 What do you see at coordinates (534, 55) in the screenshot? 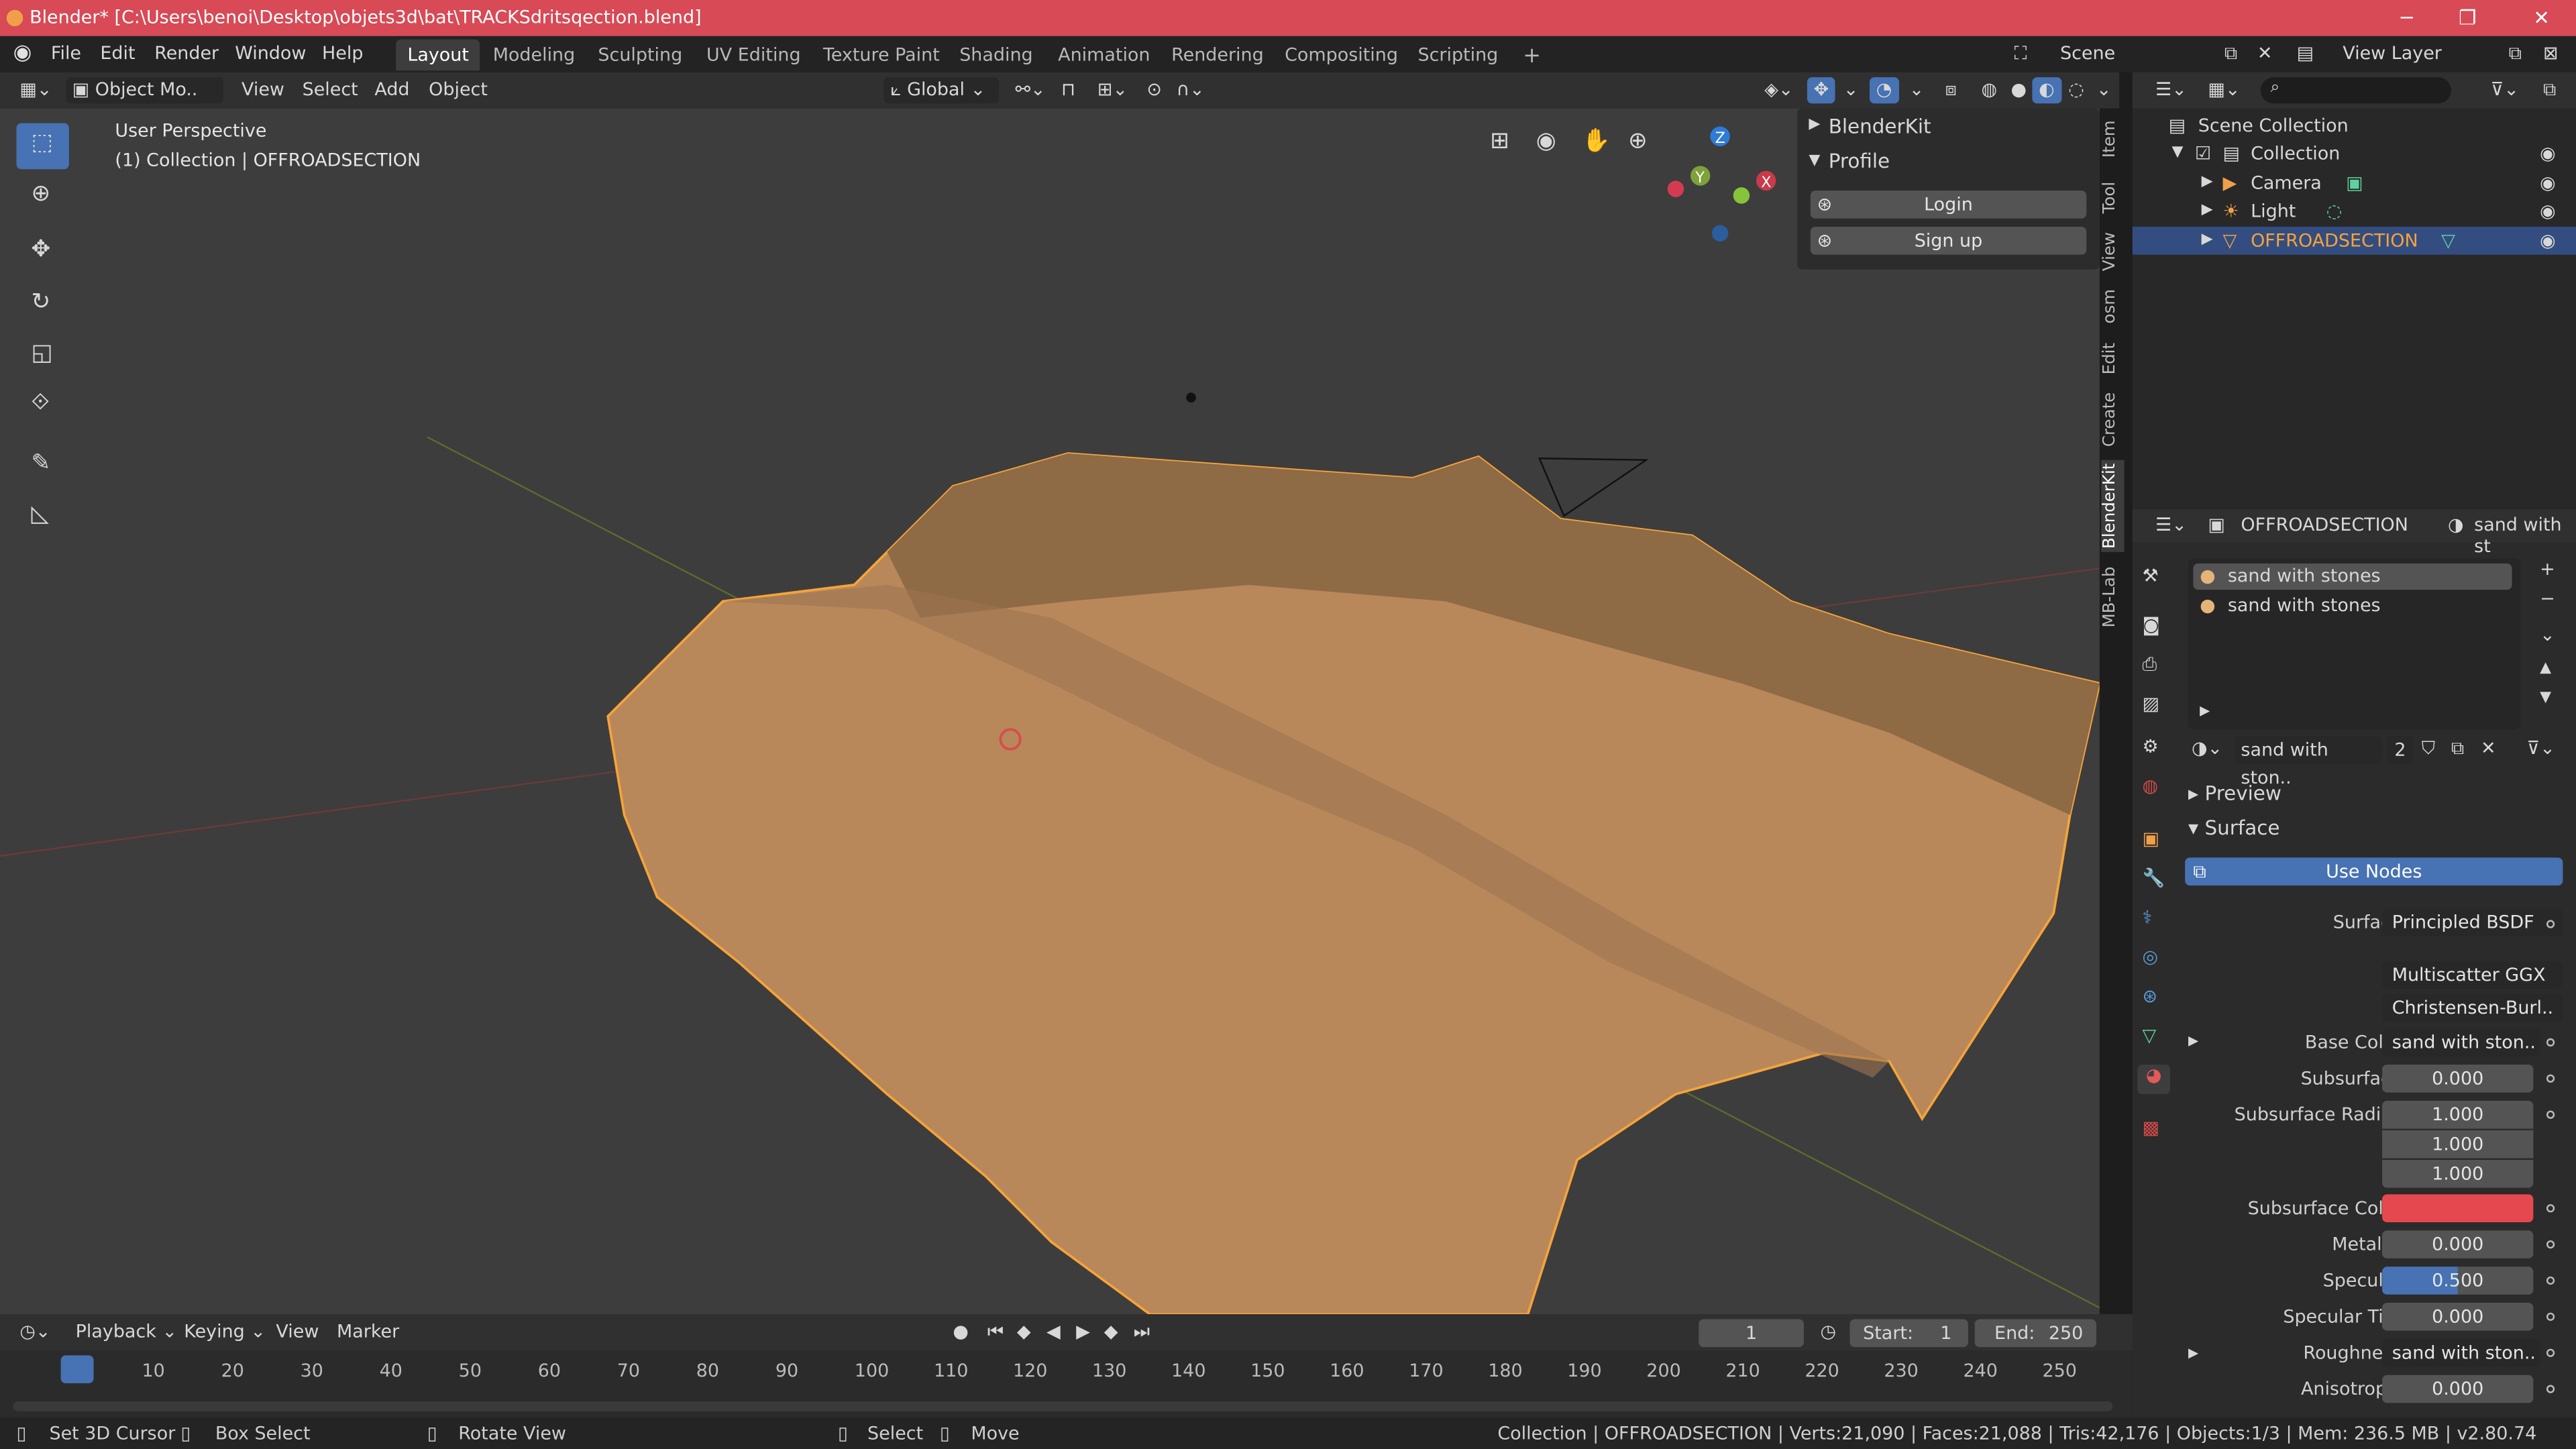
I see `tab-modeling: Modeling` at bounding box center [534, 55].